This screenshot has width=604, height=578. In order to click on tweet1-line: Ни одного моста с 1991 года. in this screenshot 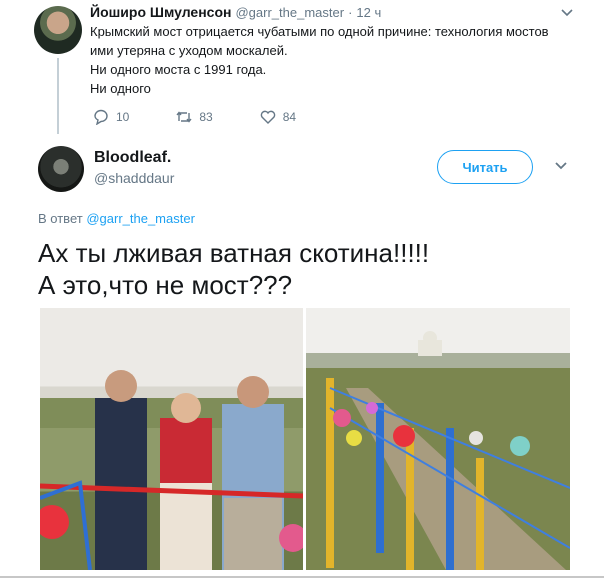, I will do `click(178, 69)`.